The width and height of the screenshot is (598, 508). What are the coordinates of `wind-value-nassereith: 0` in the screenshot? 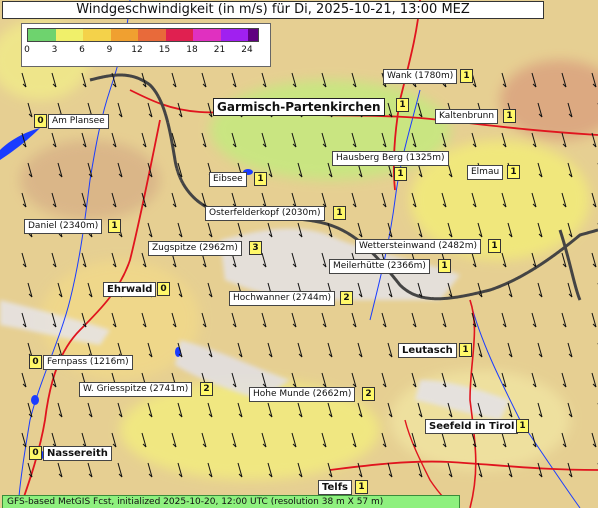 It's located at (35, 453).